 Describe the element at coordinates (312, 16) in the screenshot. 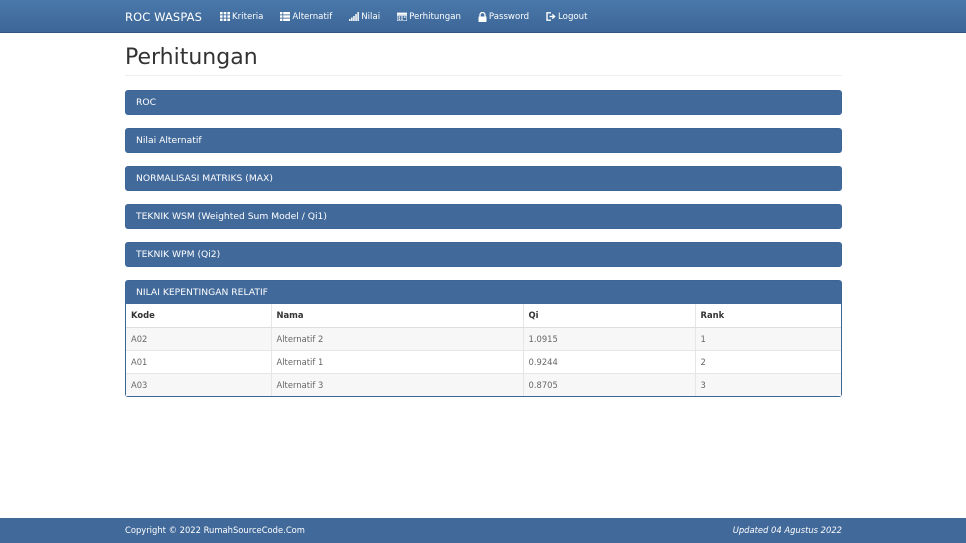

I see `nav-label-alternatif: Alternatif` at that location.